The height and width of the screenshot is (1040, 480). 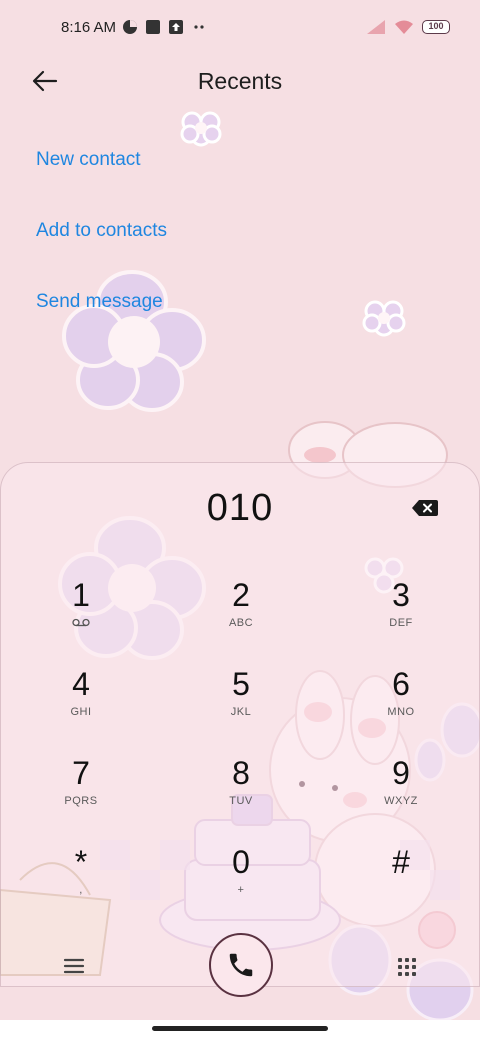 I want to click on app-square-icon, so click(x=153, y=27).